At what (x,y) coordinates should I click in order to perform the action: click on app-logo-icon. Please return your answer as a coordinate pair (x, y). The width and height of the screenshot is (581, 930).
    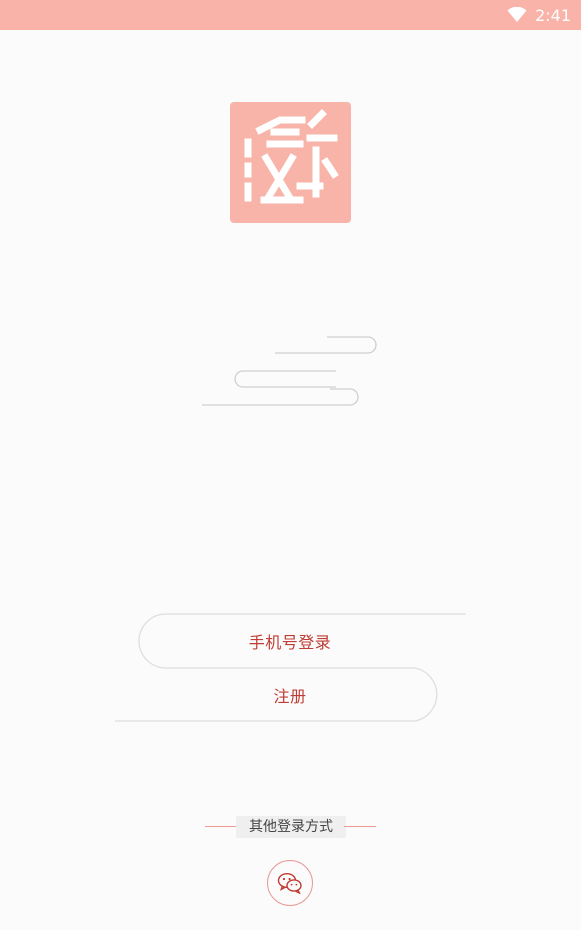
    Looking at the image, I should click on (291, 156).